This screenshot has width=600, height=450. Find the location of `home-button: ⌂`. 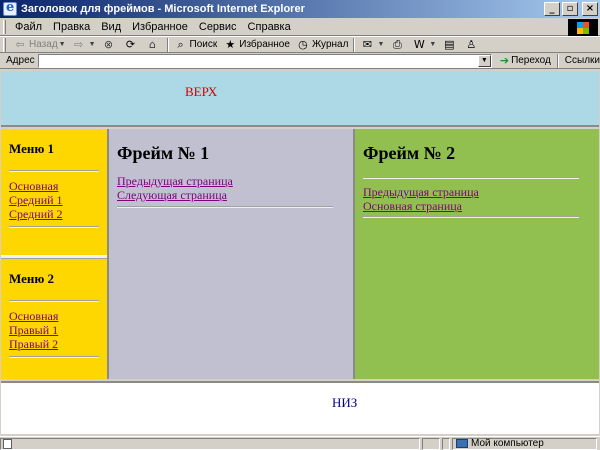

home-button: ⌂ is located at coordinates (154, 45).